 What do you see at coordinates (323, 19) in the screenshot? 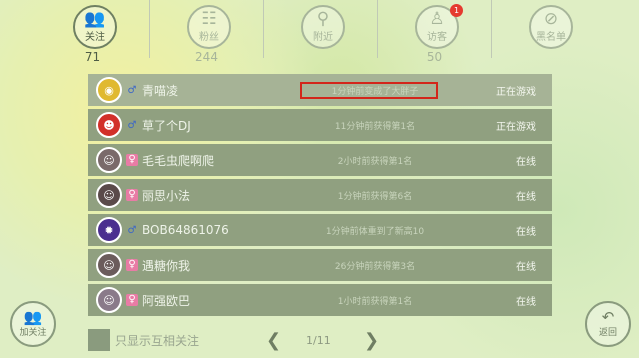
I see `location-icon: ⚲` at bounding box center [323, 19].